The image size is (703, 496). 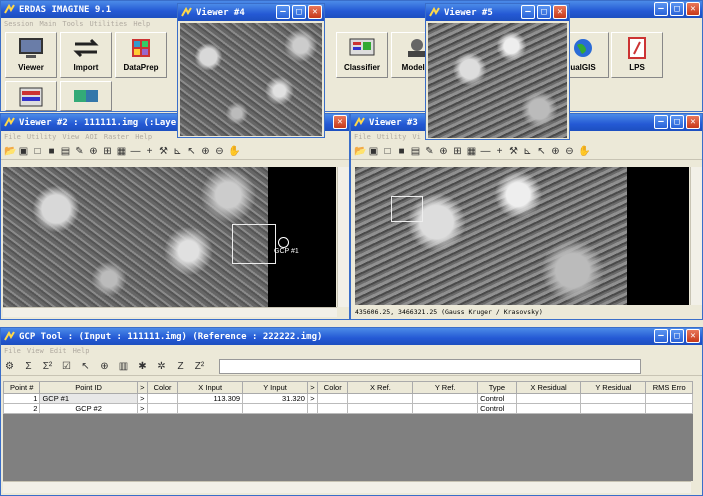 What do you see at coordinates (351, 9) in the screenshot?
I see `main-titlebar: ERDAS IMAGINE 9.1 – □ ✕` at bounding box center [351, 9].